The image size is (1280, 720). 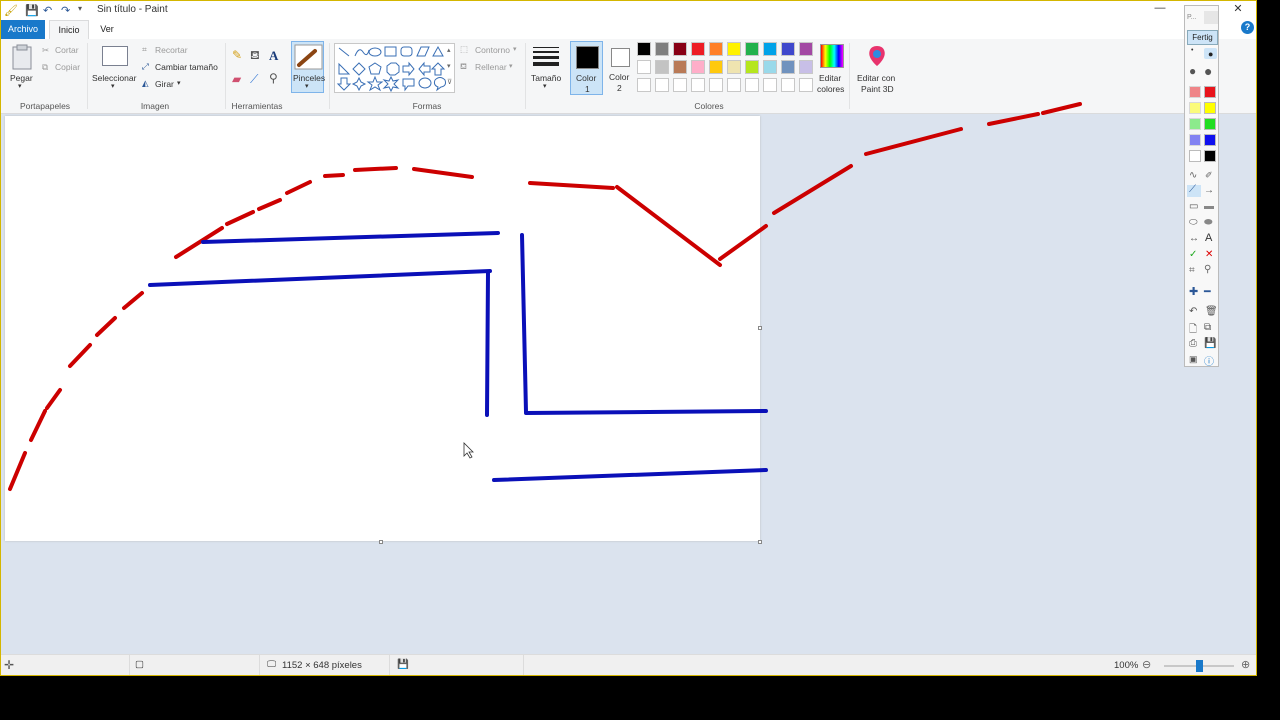 What do you see at coordinates (1209, 360) in the screenshot?
I see `info-icon: ⓘ` at bounding box center [1209, 360].